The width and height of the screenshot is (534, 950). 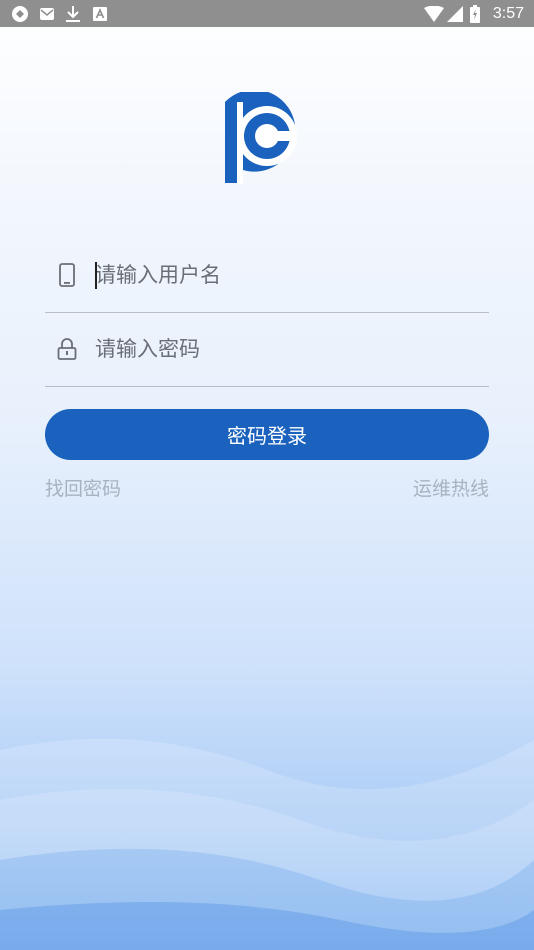 I want to click on message-icon, so click(x=47, y=13).